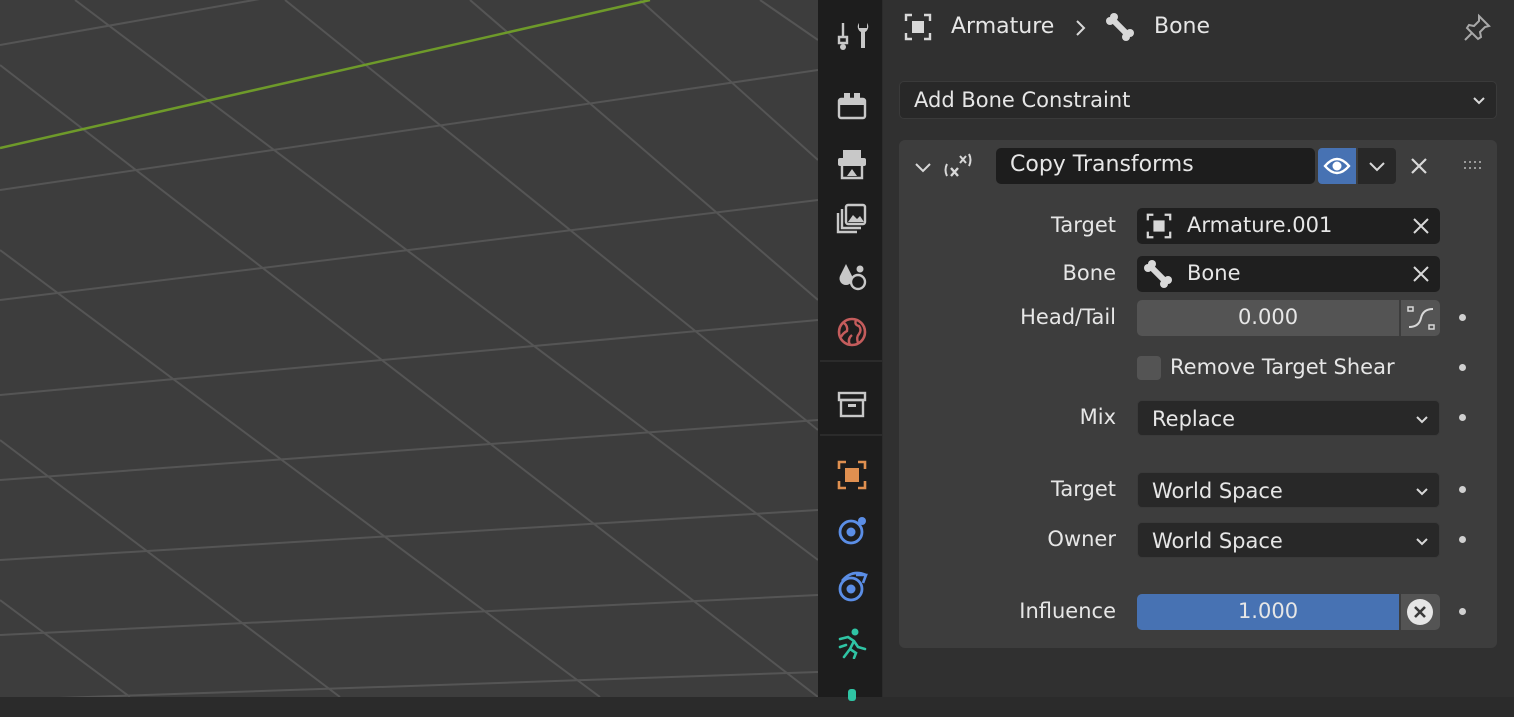 This screenshot has height=717, width=1514. What do you see at coordinates (958, 165) in the screenshot?
I see `constraint-type-icon` at bounding box center [958, 165].